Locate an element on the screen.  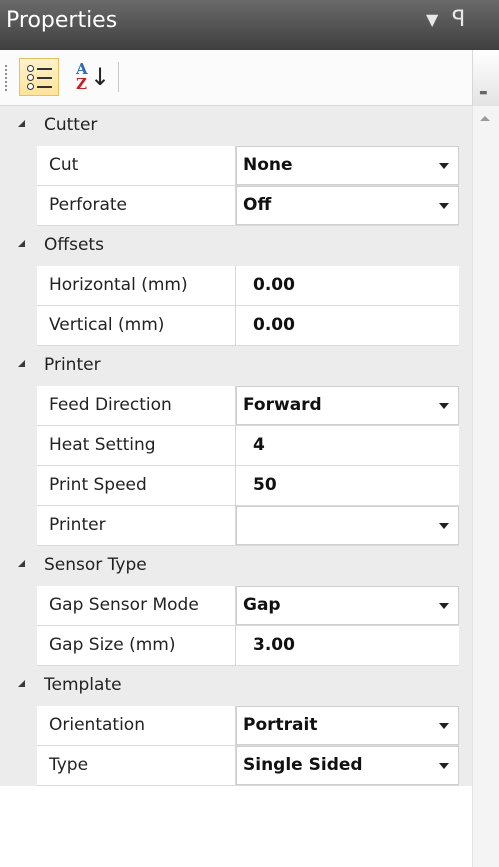
property-row: Vertical (mm) 0.00 is located at coordinates (236, 326).